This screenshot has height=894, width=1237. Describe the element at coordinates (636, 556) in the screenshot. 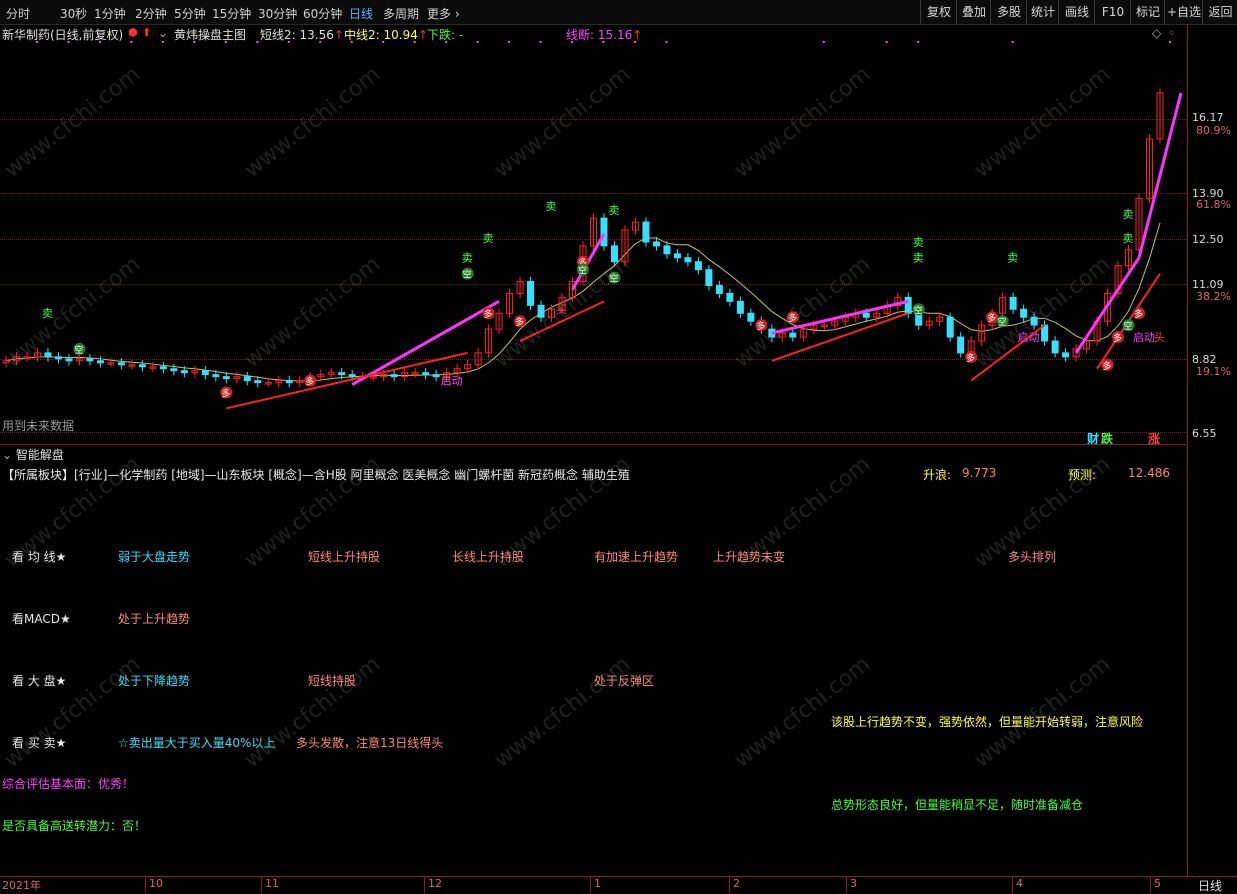

I see `ma-item: 有加速上升趋势` at that location.